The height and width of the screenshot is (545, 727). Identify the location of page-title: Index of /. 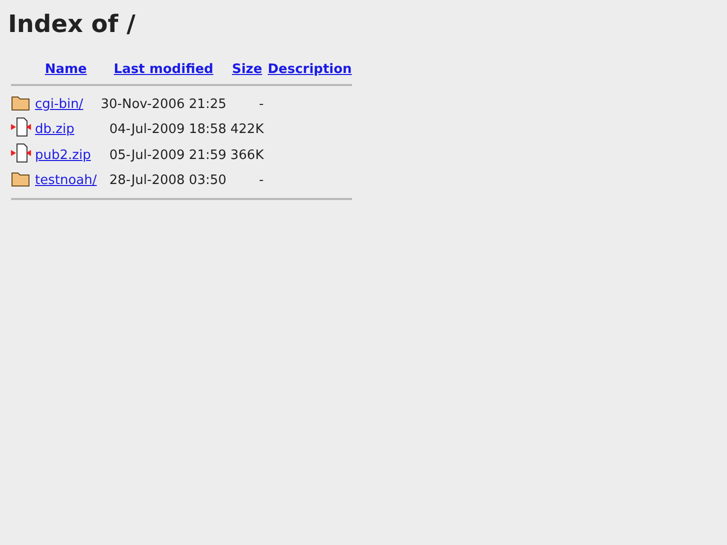
(72, 24).